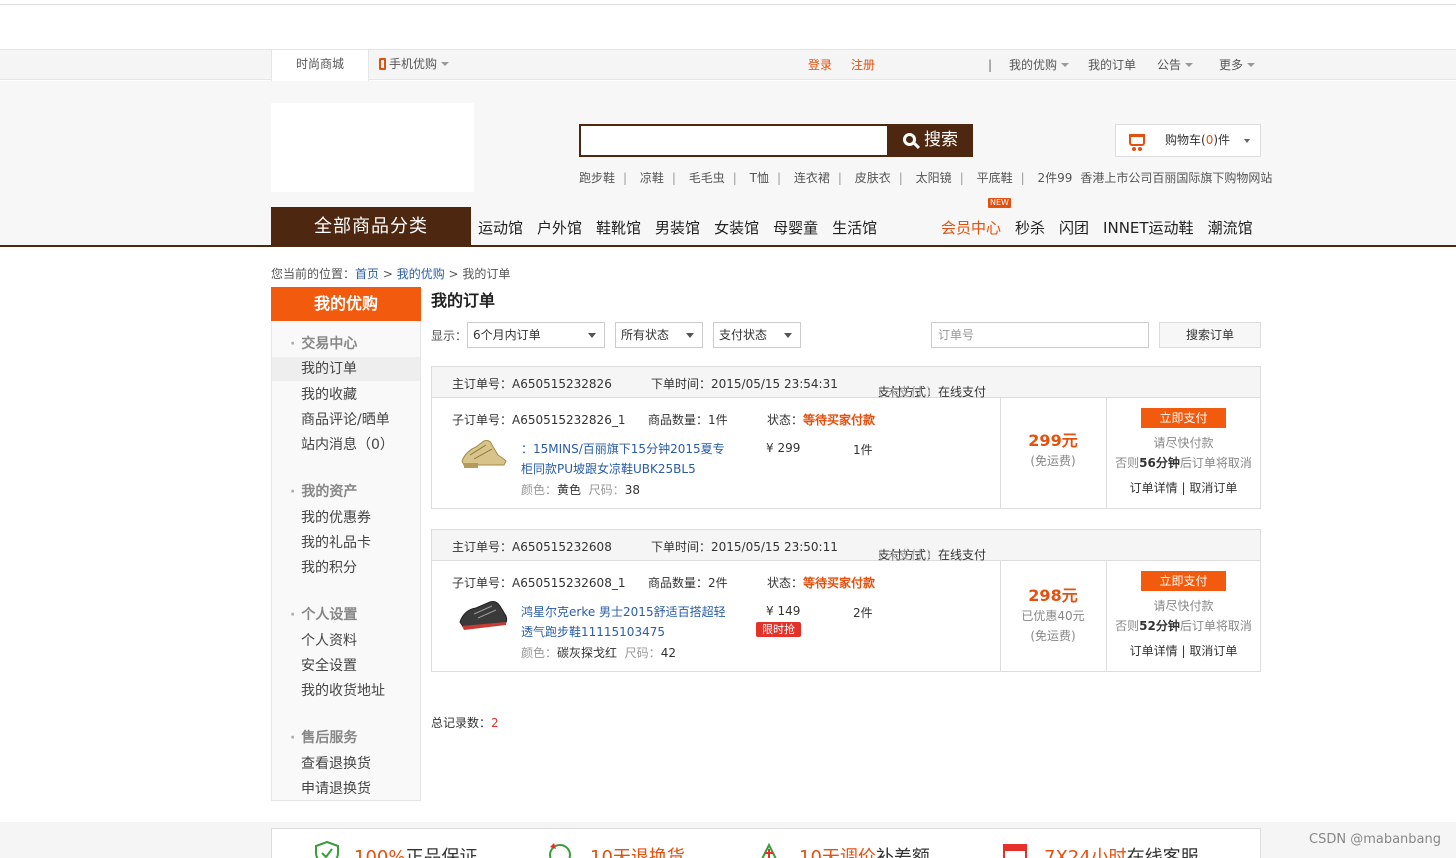 This screenshot has height=858, width=1456. I want to click on shield-check-icon, so click(327, 849).